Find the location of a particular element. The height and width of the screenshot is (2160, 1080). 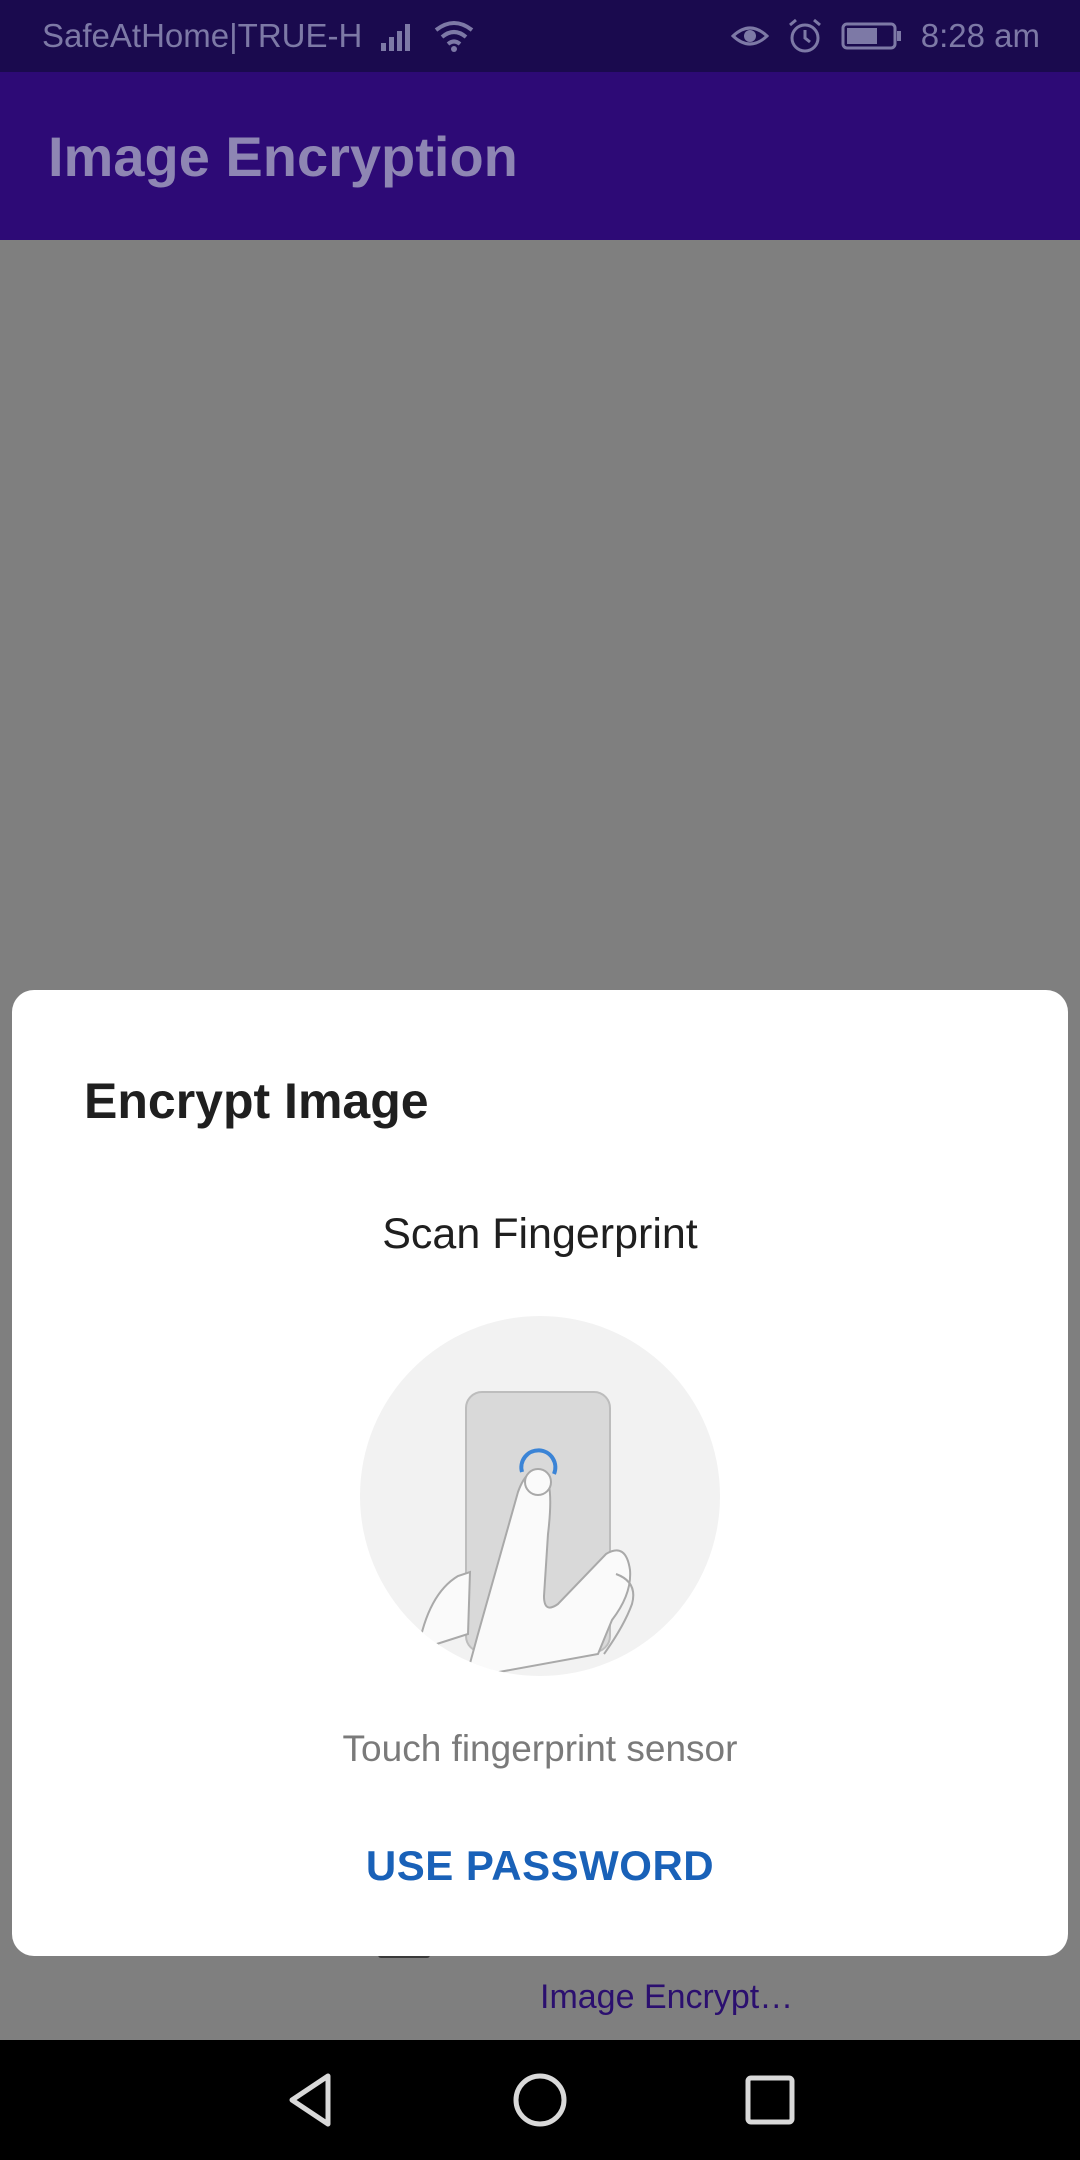

fingerprint-illustration is located at coordinates (540, 1496).